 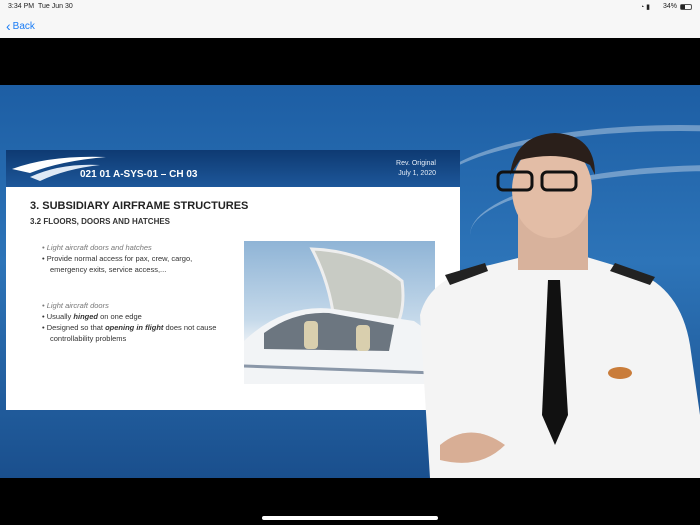 What do you see at coordinates (645, 7) in the screenshot?
I see `wifi-icon: ◔ ▮` at bounding box center [645, 7].